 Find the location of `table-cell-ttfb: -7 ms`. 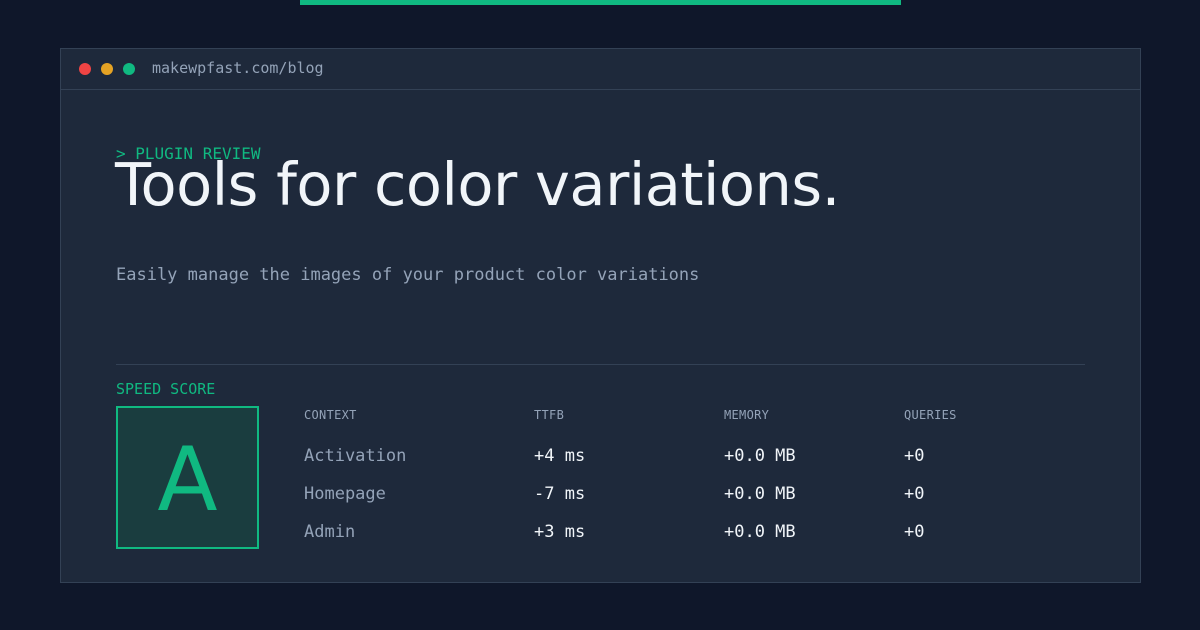

table-cell-ttfb: -7 ms is located at coordinates (560, 494).